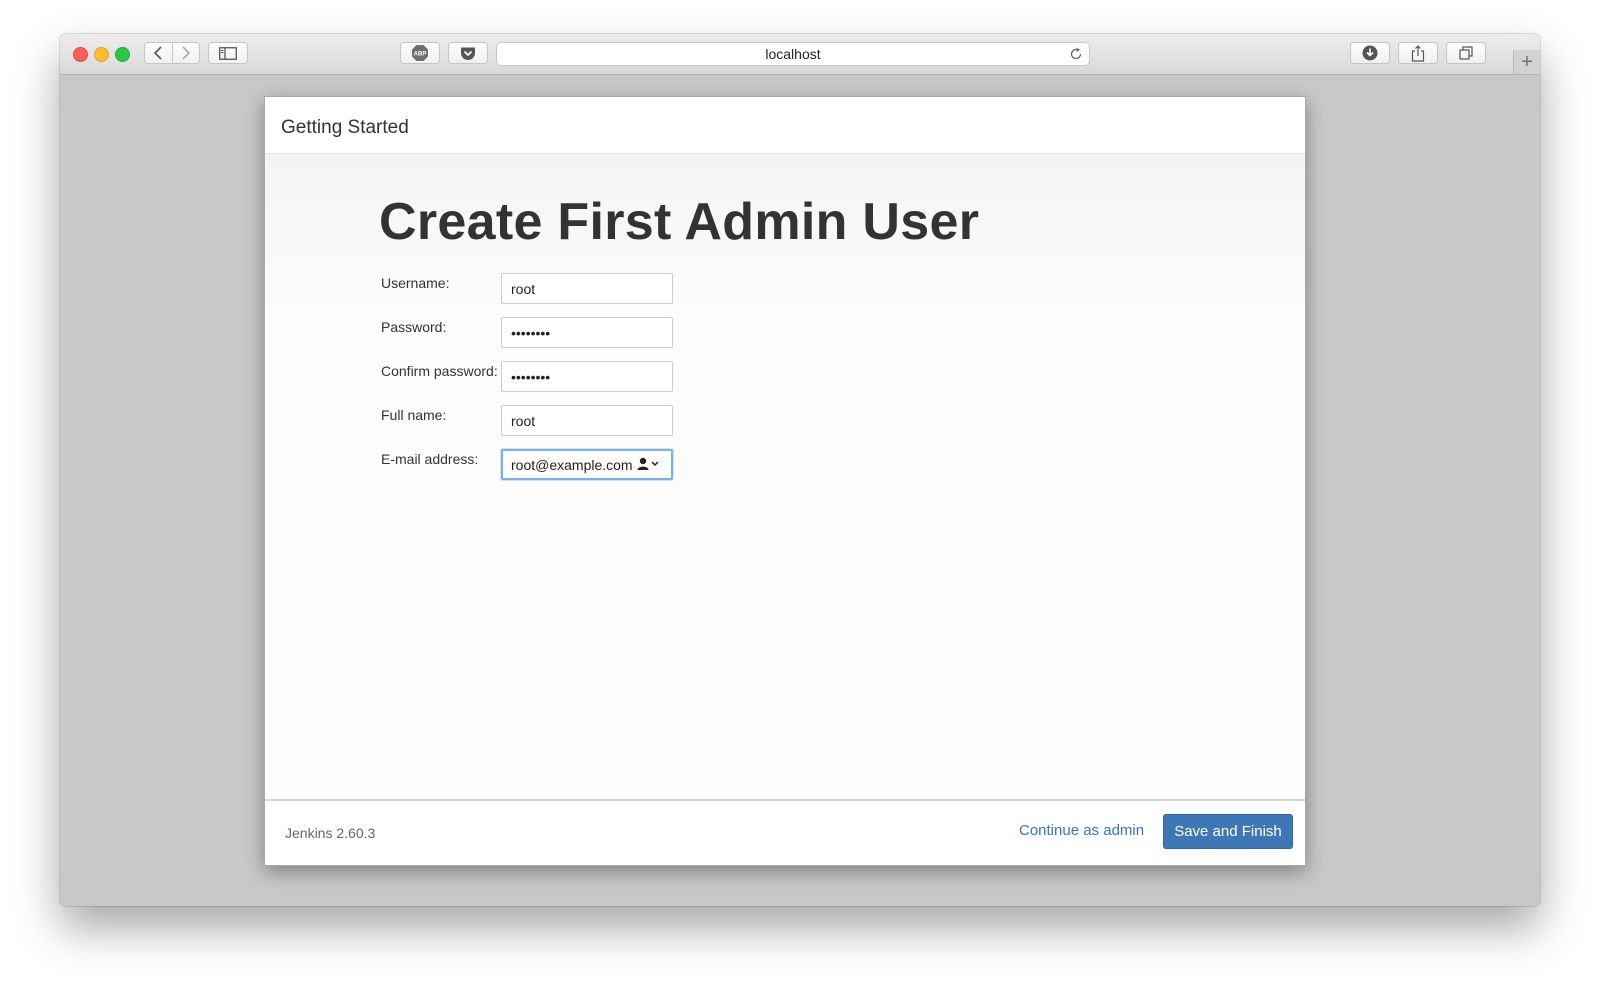 The image size is (1600, 993). Describe the element at coordinates (439, 371) in the screenshot. I see `confirm-password-label: Confirm password:` at that location.